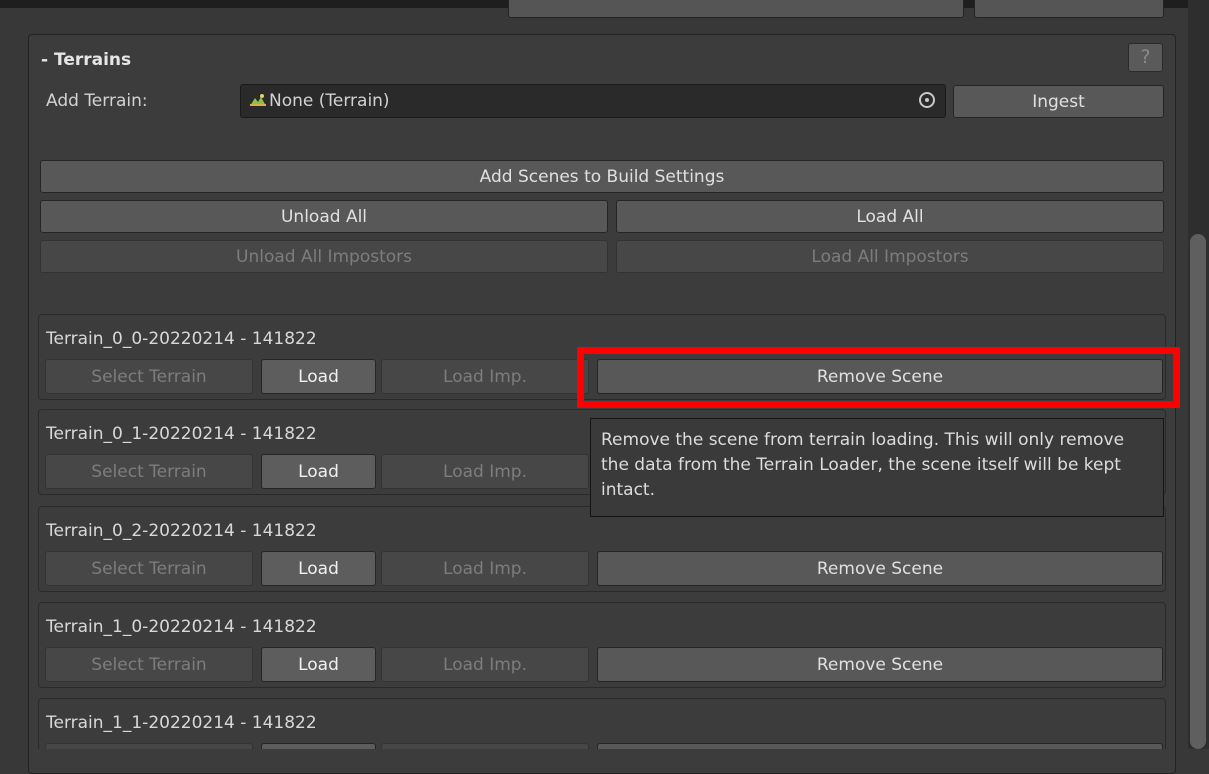 The height and width of the screenshot is (774, 1209). What do you see at coordinates (593, 101) in the screenshot?
I see `terrain-object-field: None (Terrain)` at bounding box center [593, 101].